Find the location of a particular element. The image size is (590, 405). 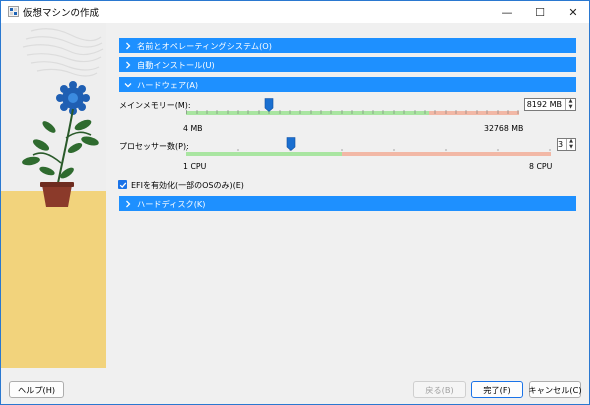

window-title: 仮想マシンの作成 is located at coordinates (61, 13).